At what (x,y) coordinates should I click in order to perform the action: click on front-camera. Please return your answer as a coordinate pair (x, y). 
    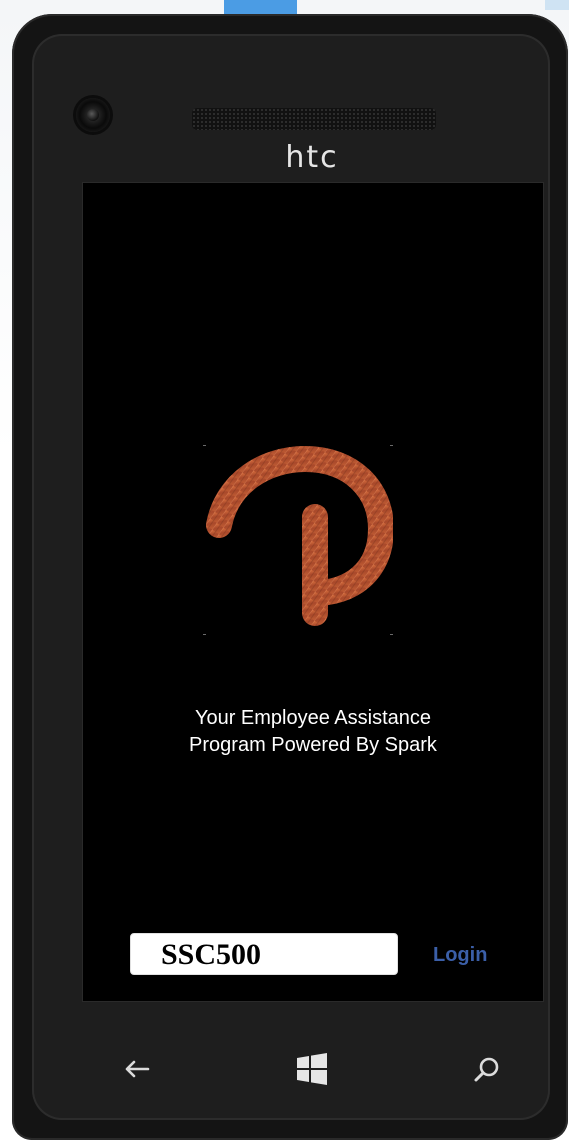
    Looking at the image, I should click on (93, 115).